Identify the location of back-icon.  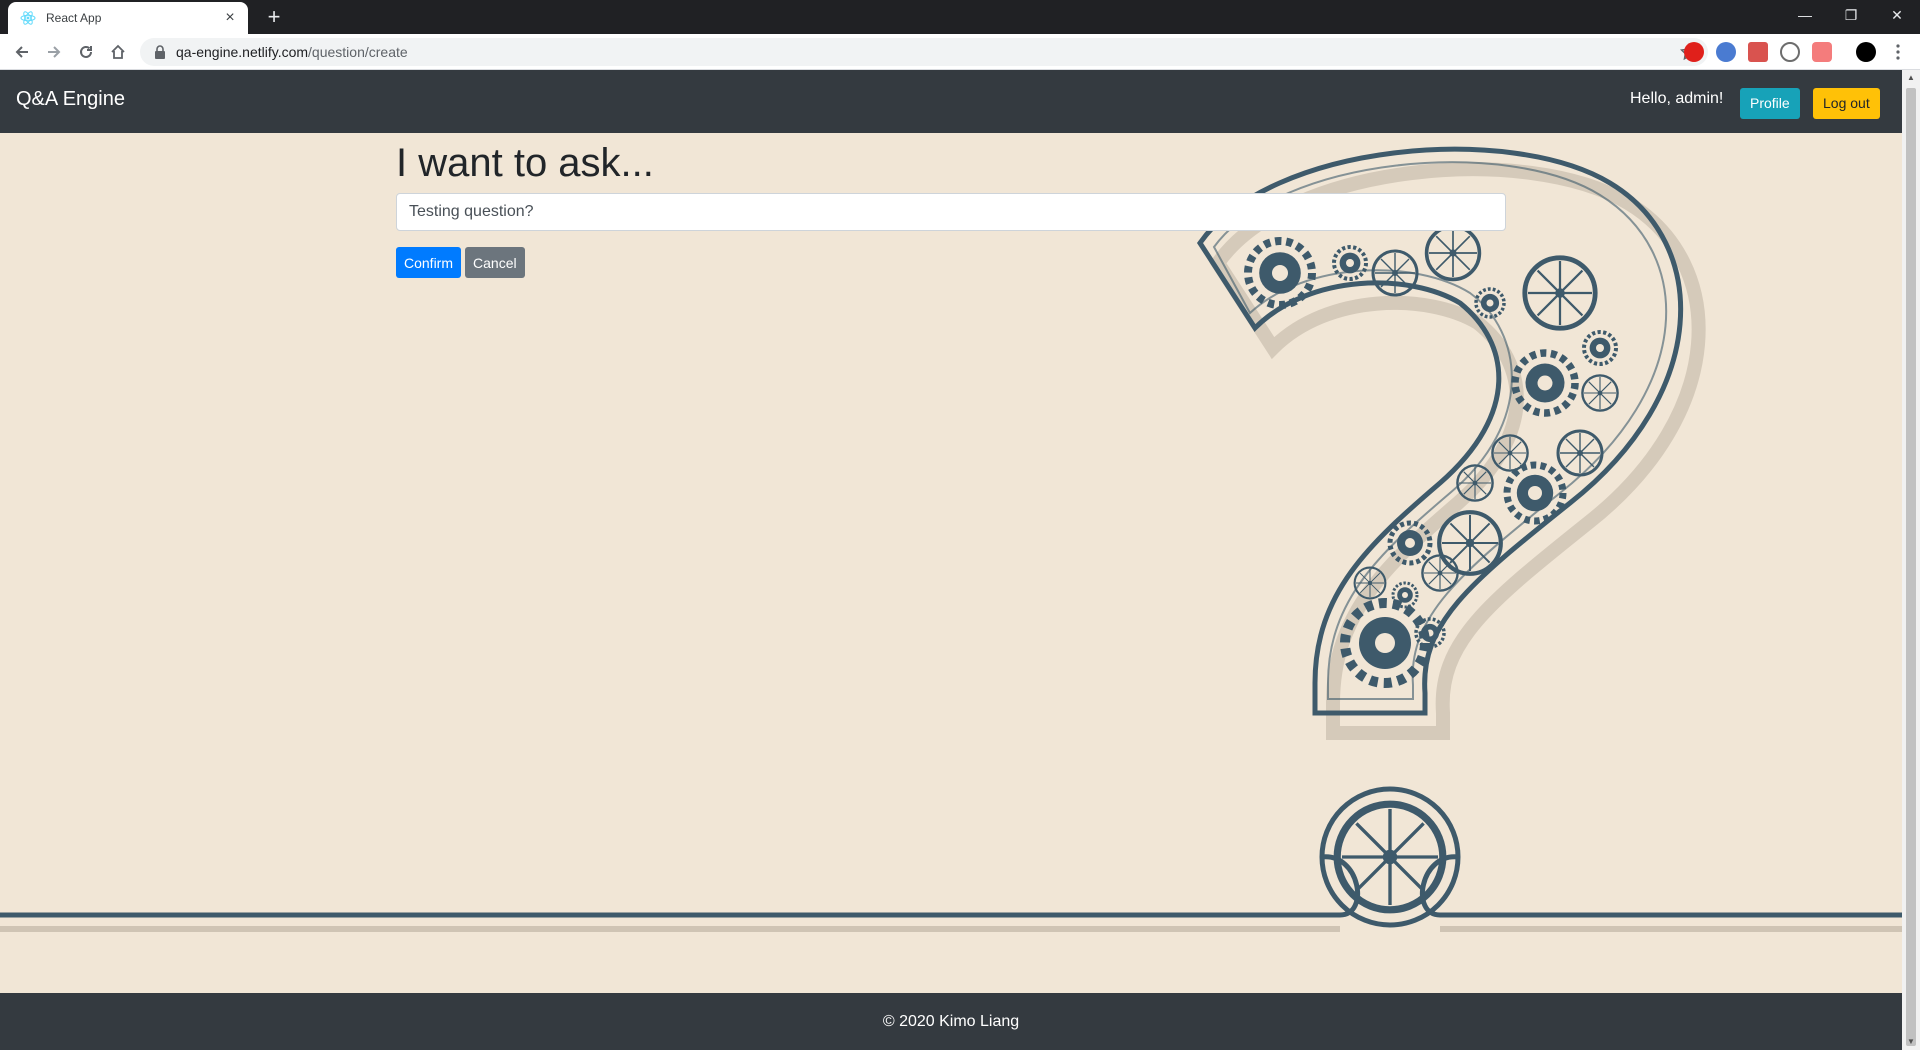
(22, 52).